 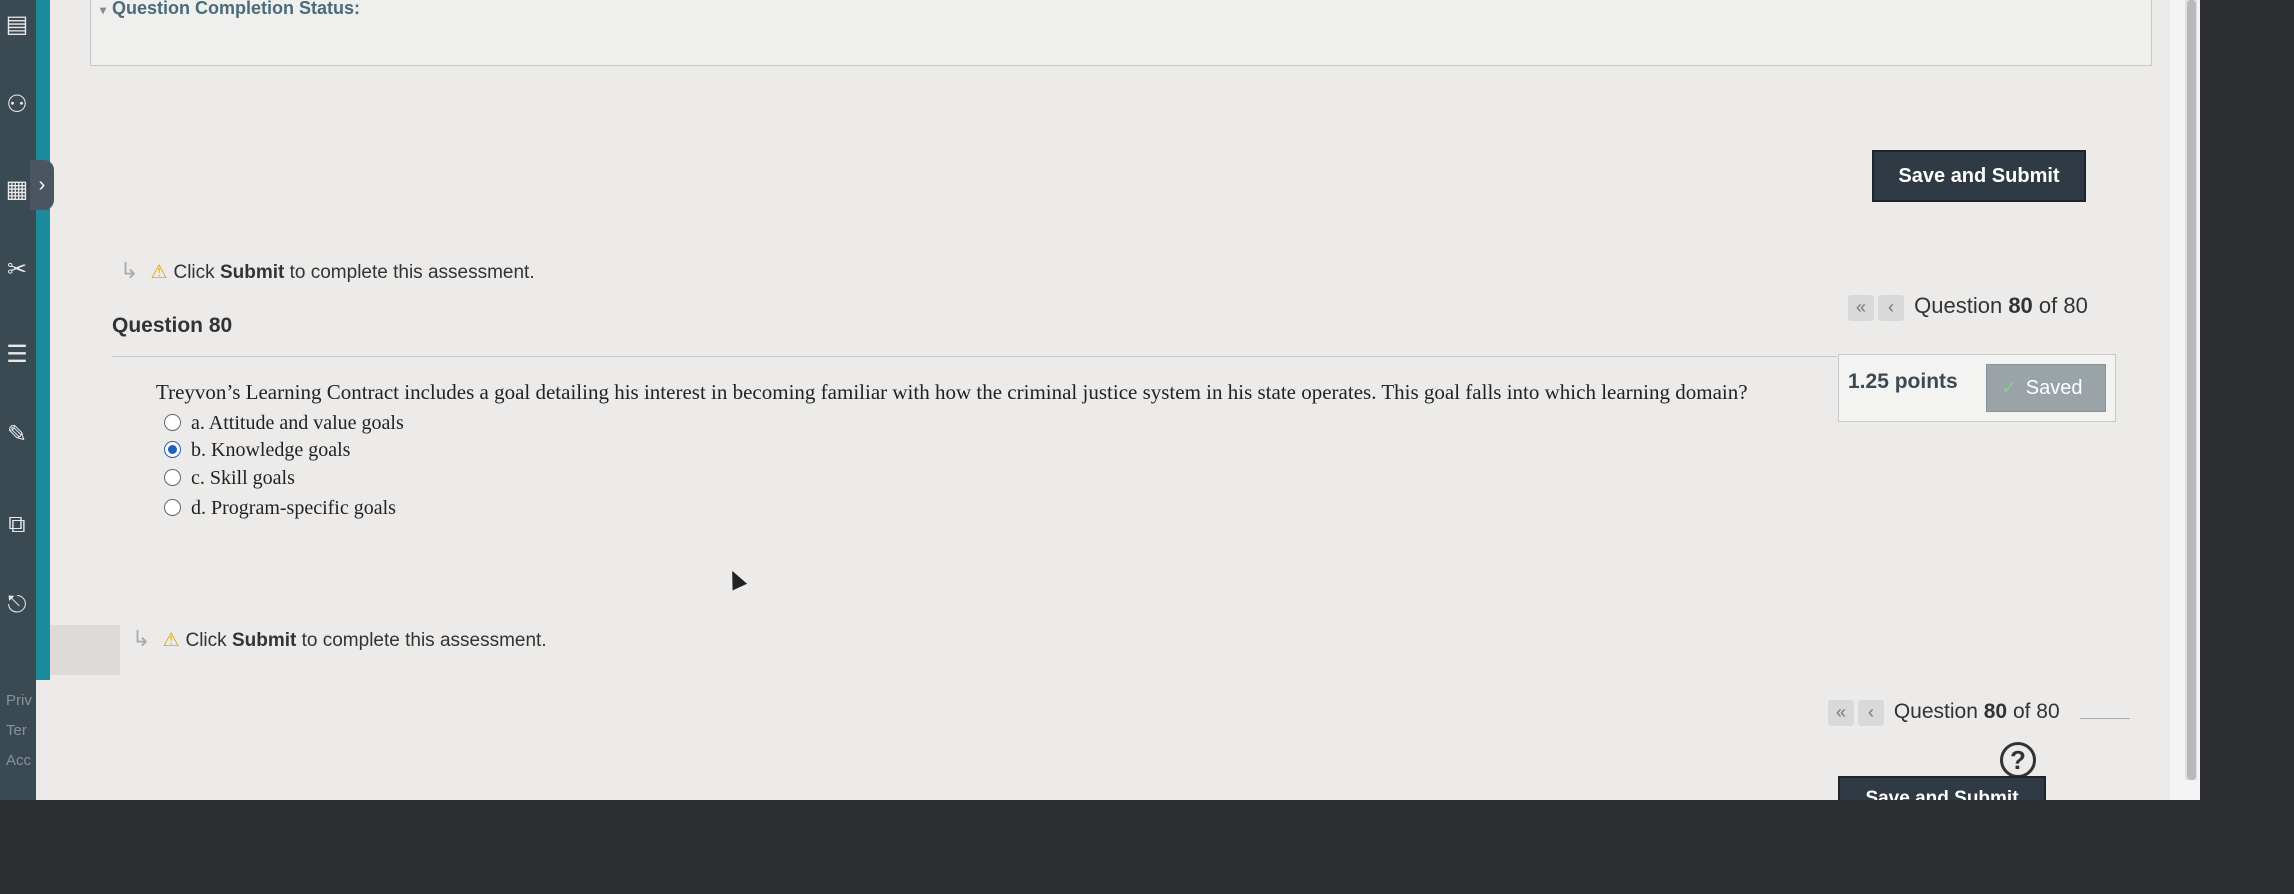 What do you see at coordinates (129, 270) in the screenshot?
I see `return-arrow-icon: ↳` at bounding box center [129, 270].